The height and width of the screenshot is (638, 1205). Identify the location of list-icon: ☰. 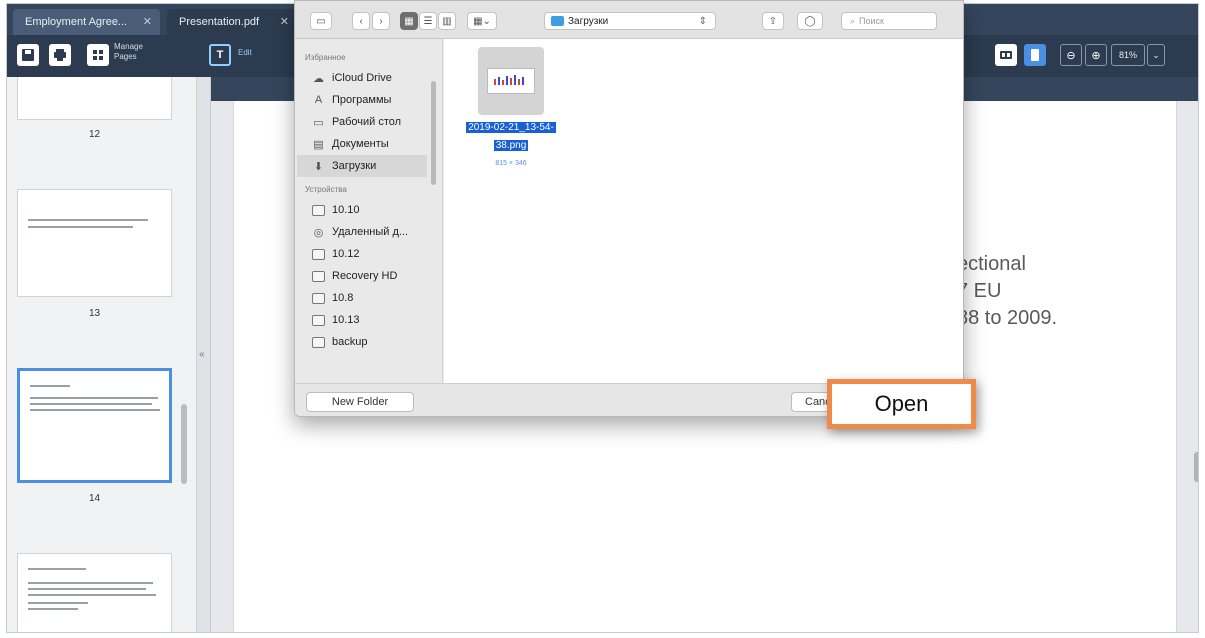
(428, 21).